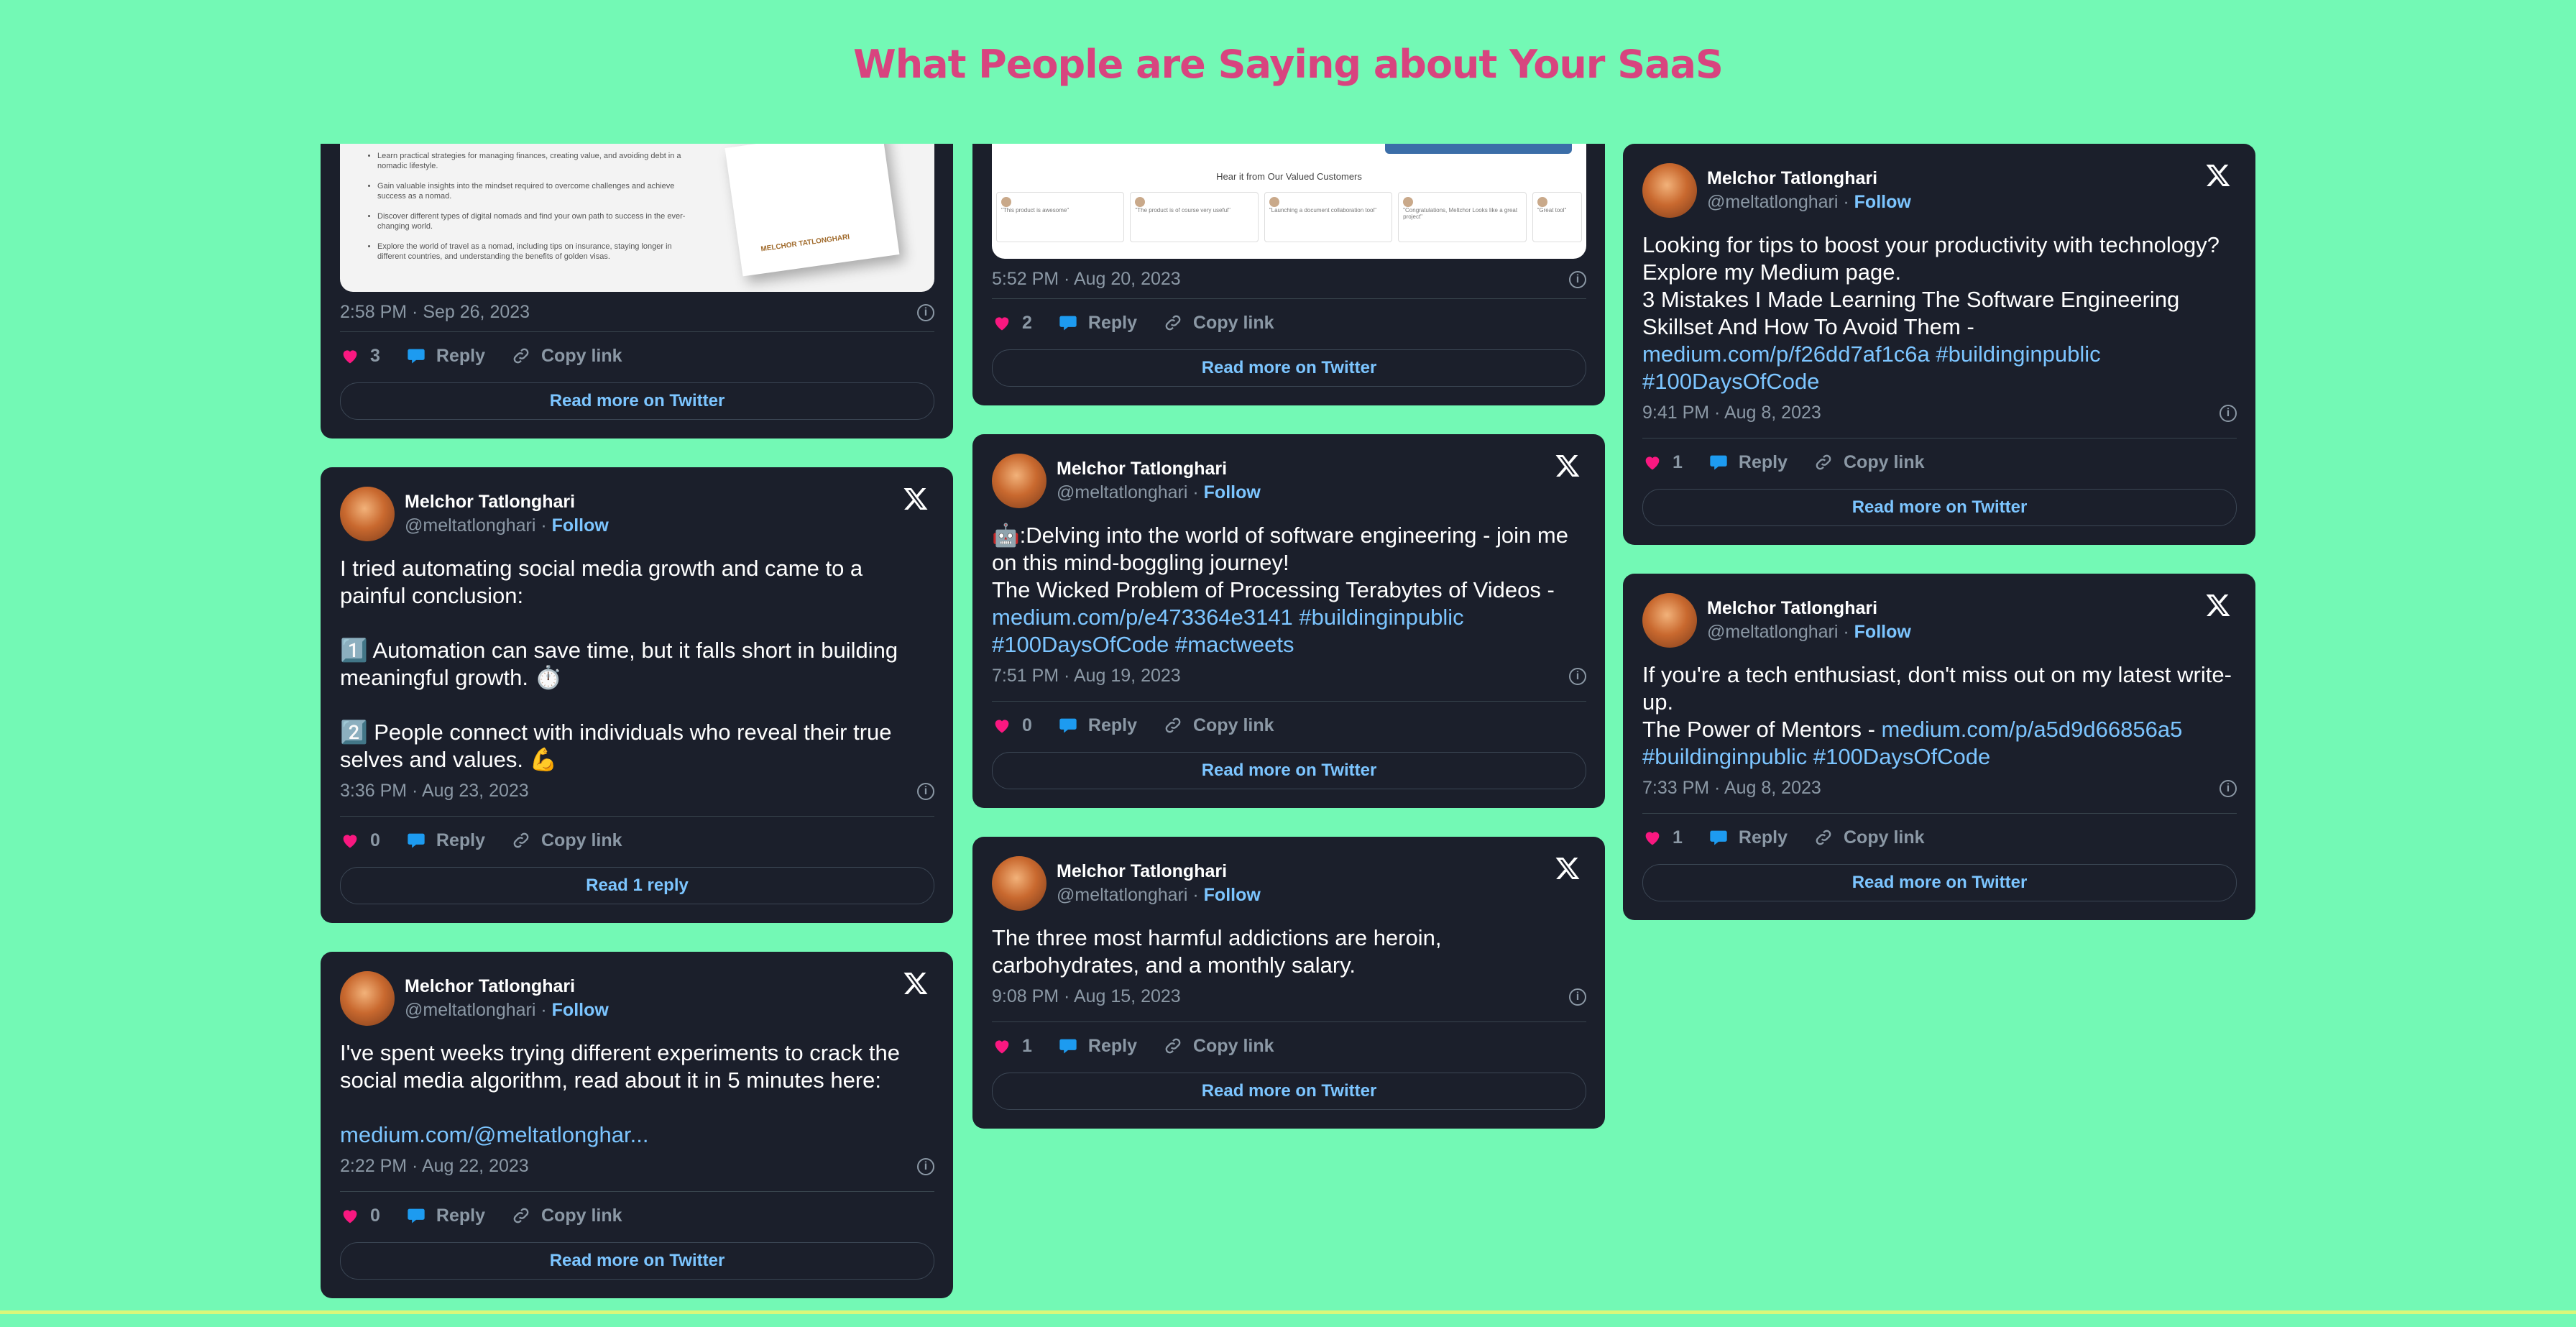 The image size is (2576, 1327). I want to click on tweet-time: 7:51 PM · Aug 19, 2023, so click(1086, 676).